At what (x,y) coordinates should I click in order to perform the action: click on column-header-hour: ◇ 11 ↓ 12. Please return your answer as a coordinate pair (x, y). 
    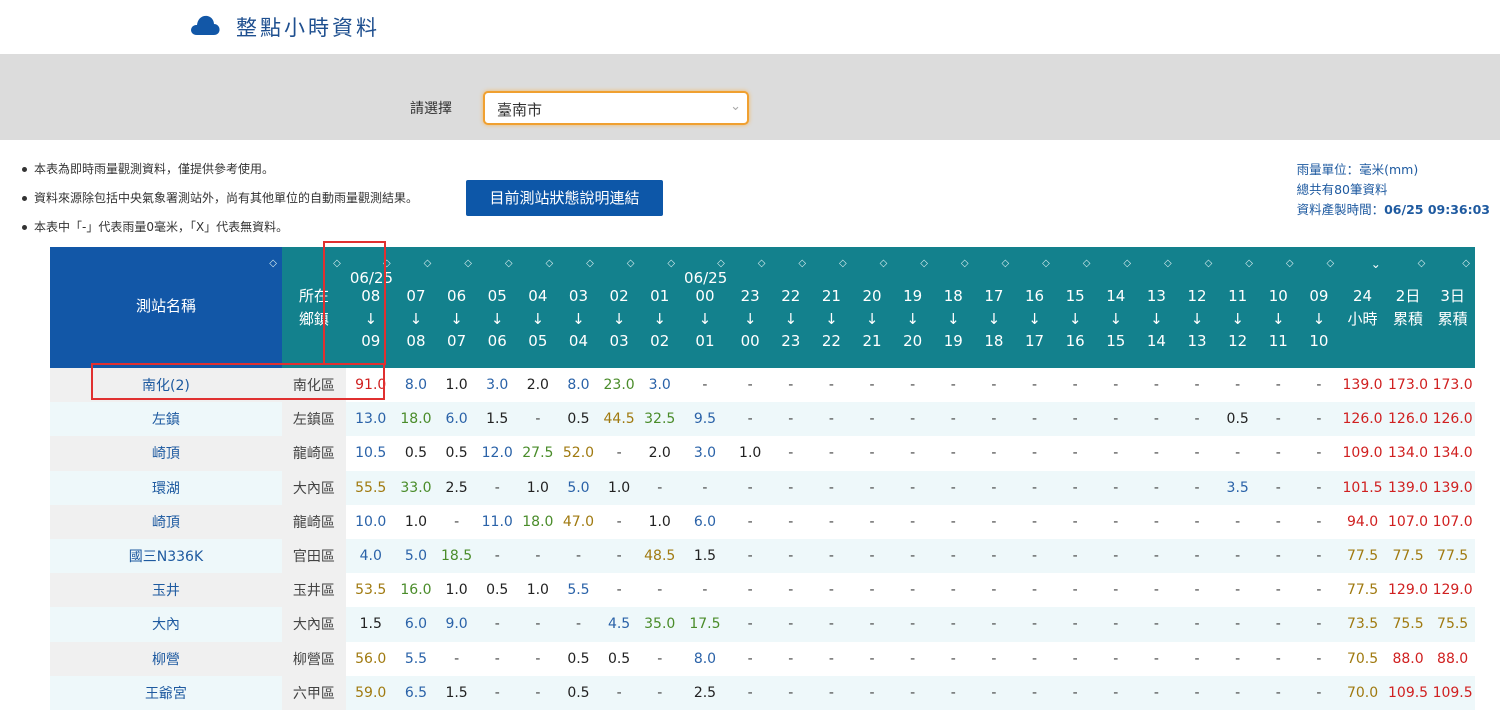
    Looking at the image, I should click on (1237, 307).